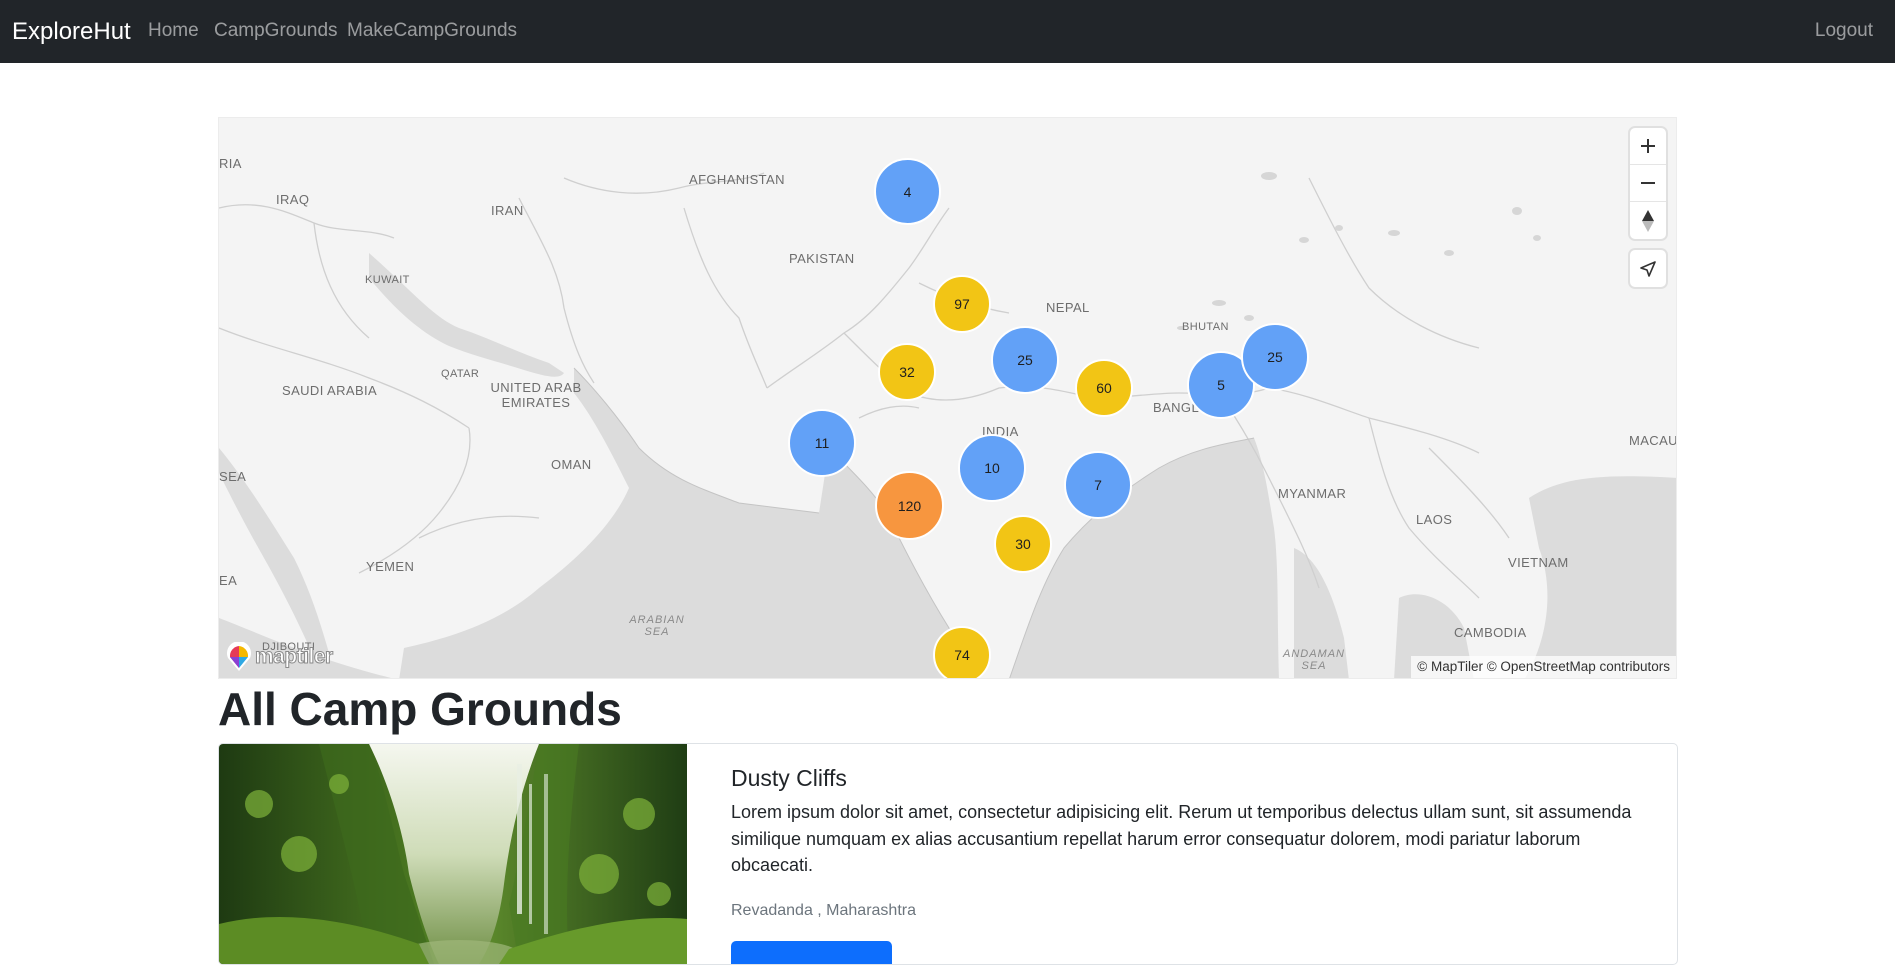 The height and width of the screenshot is (965, 1895). Describe the element at coordinates (822, 443) in the screenshot. I see `cluster-marker: 11` at that location.